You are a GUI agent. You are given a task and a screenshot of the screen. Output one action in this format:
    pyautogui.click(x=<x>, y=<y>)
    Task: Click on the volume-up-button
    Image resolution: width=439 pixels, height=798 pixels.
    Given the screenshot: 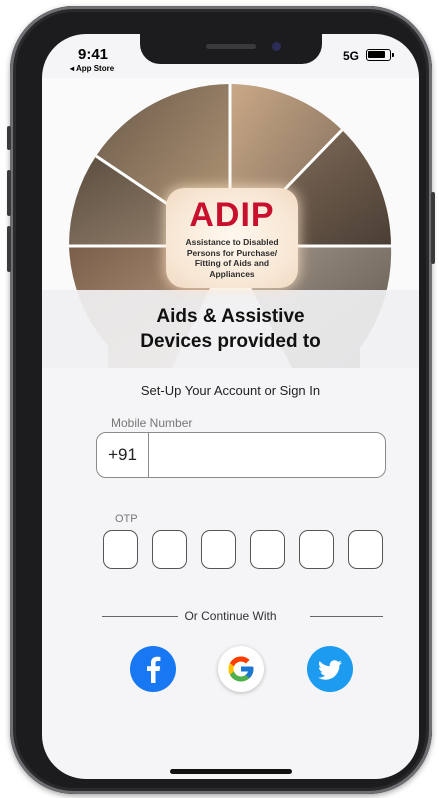 What is the action you would take?
    pyautogui.click(x=9, y=193)
    